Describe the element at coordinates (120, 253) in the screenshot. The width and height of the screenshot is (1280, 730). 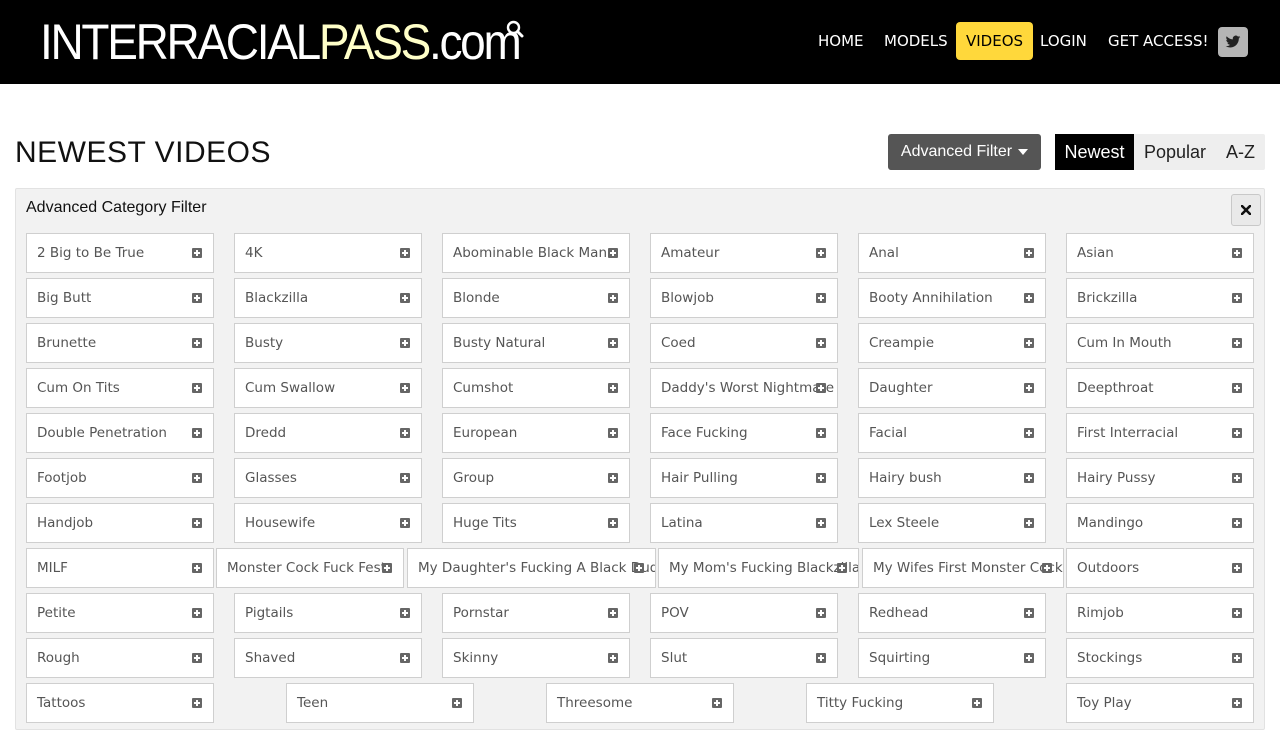
I see `category-chip: 2 Big to Be True` at that location.